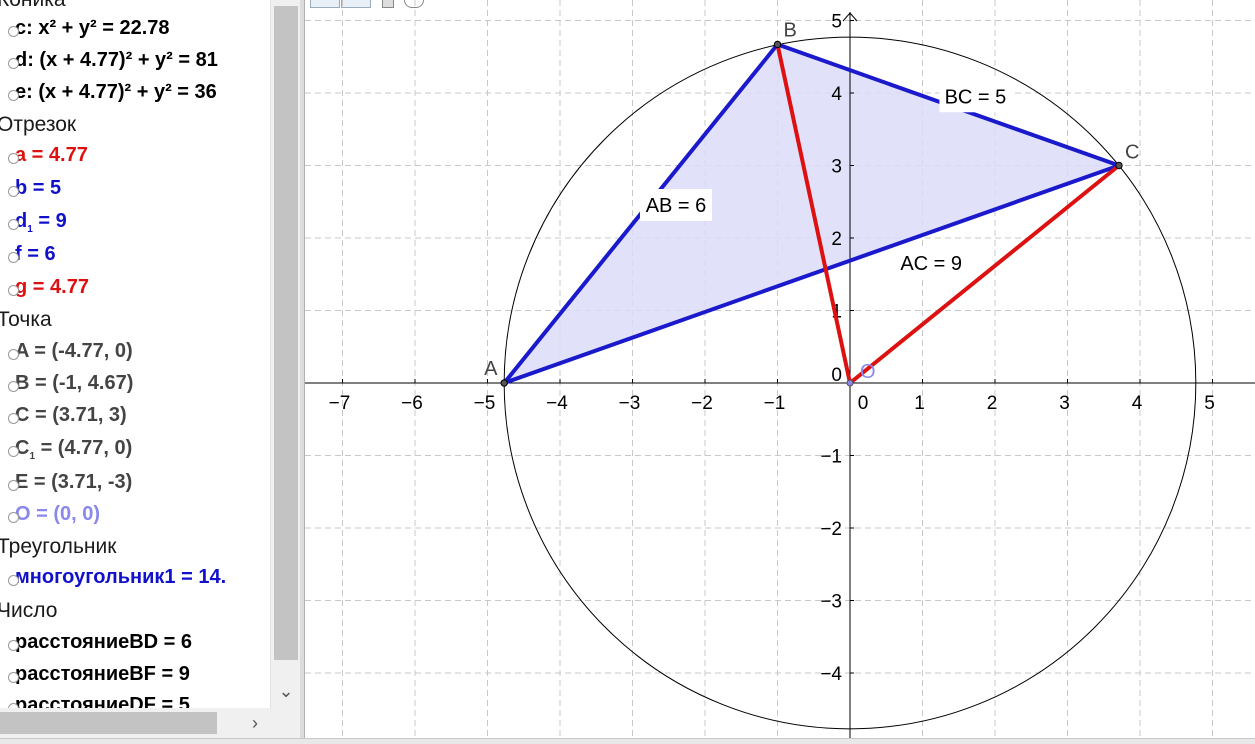 This screenshot has width=1255, height=744. What do you see at coordinates (1119, 165) in the screenshot?
I see `point-c` at bounding box center [1119, 165].